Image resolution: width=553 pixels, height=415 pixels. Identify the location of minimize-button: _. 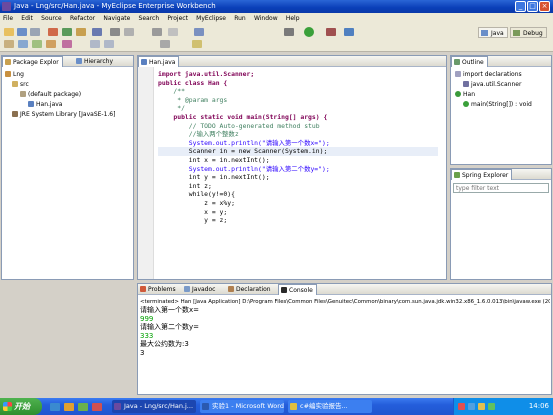
(520, 6).